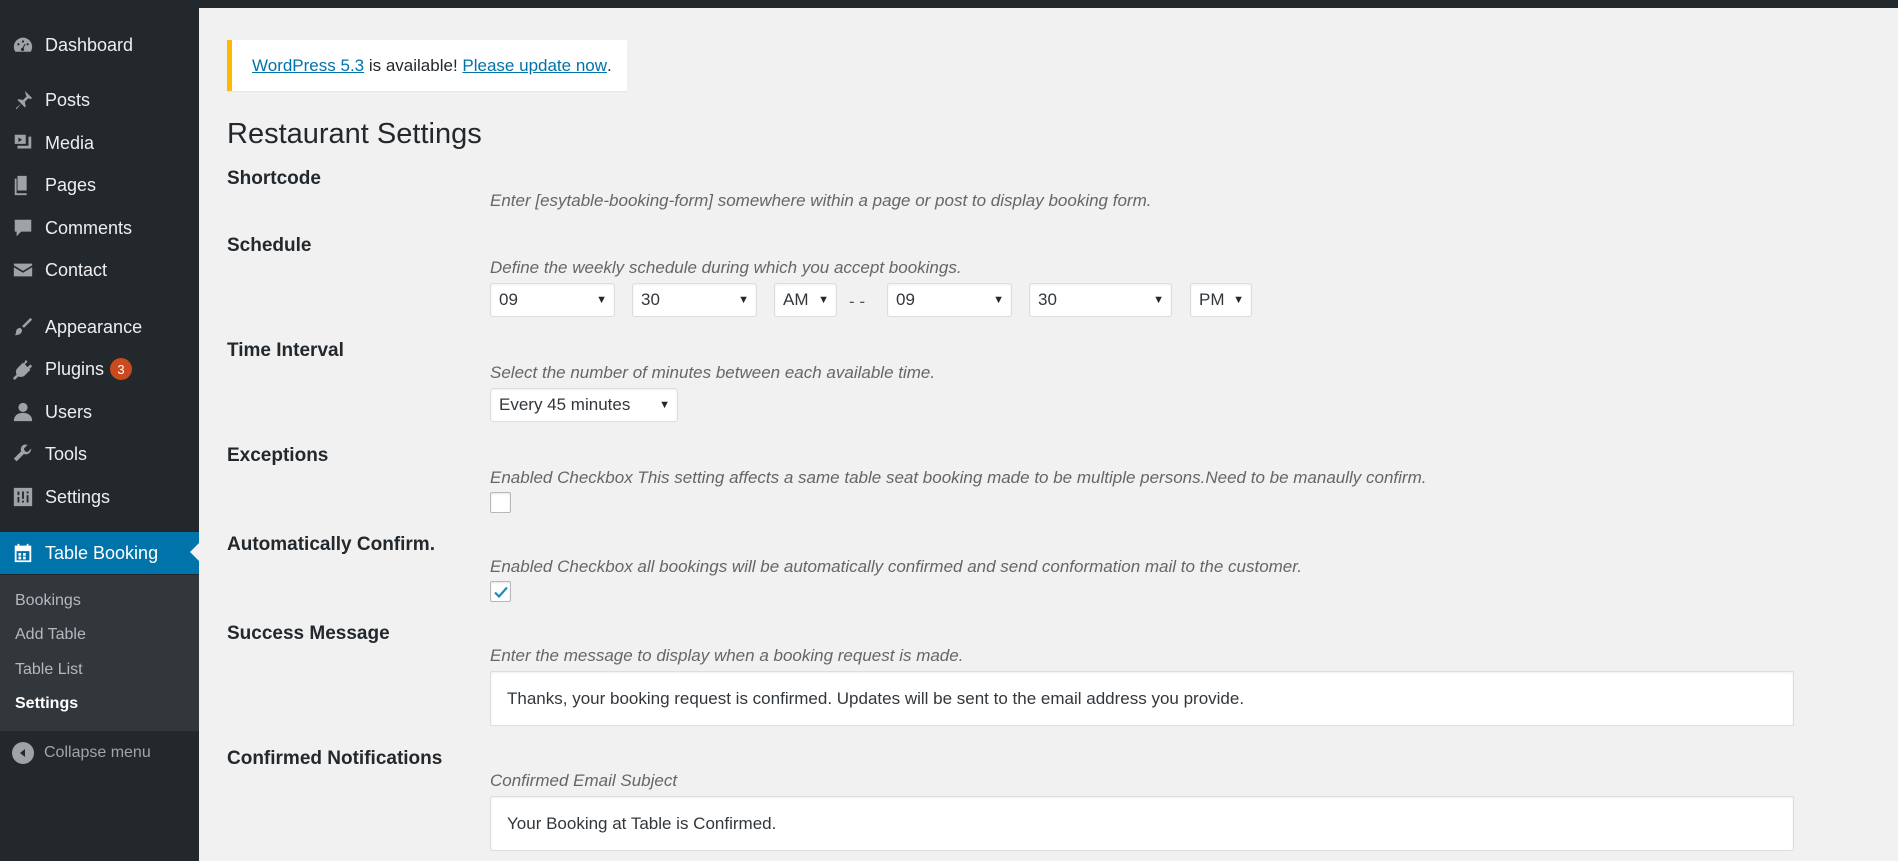 The image size is (1898, 861). Describe the element at coordinates (949, 4) in the screenshot. I see `admin-top-bar` at that location.